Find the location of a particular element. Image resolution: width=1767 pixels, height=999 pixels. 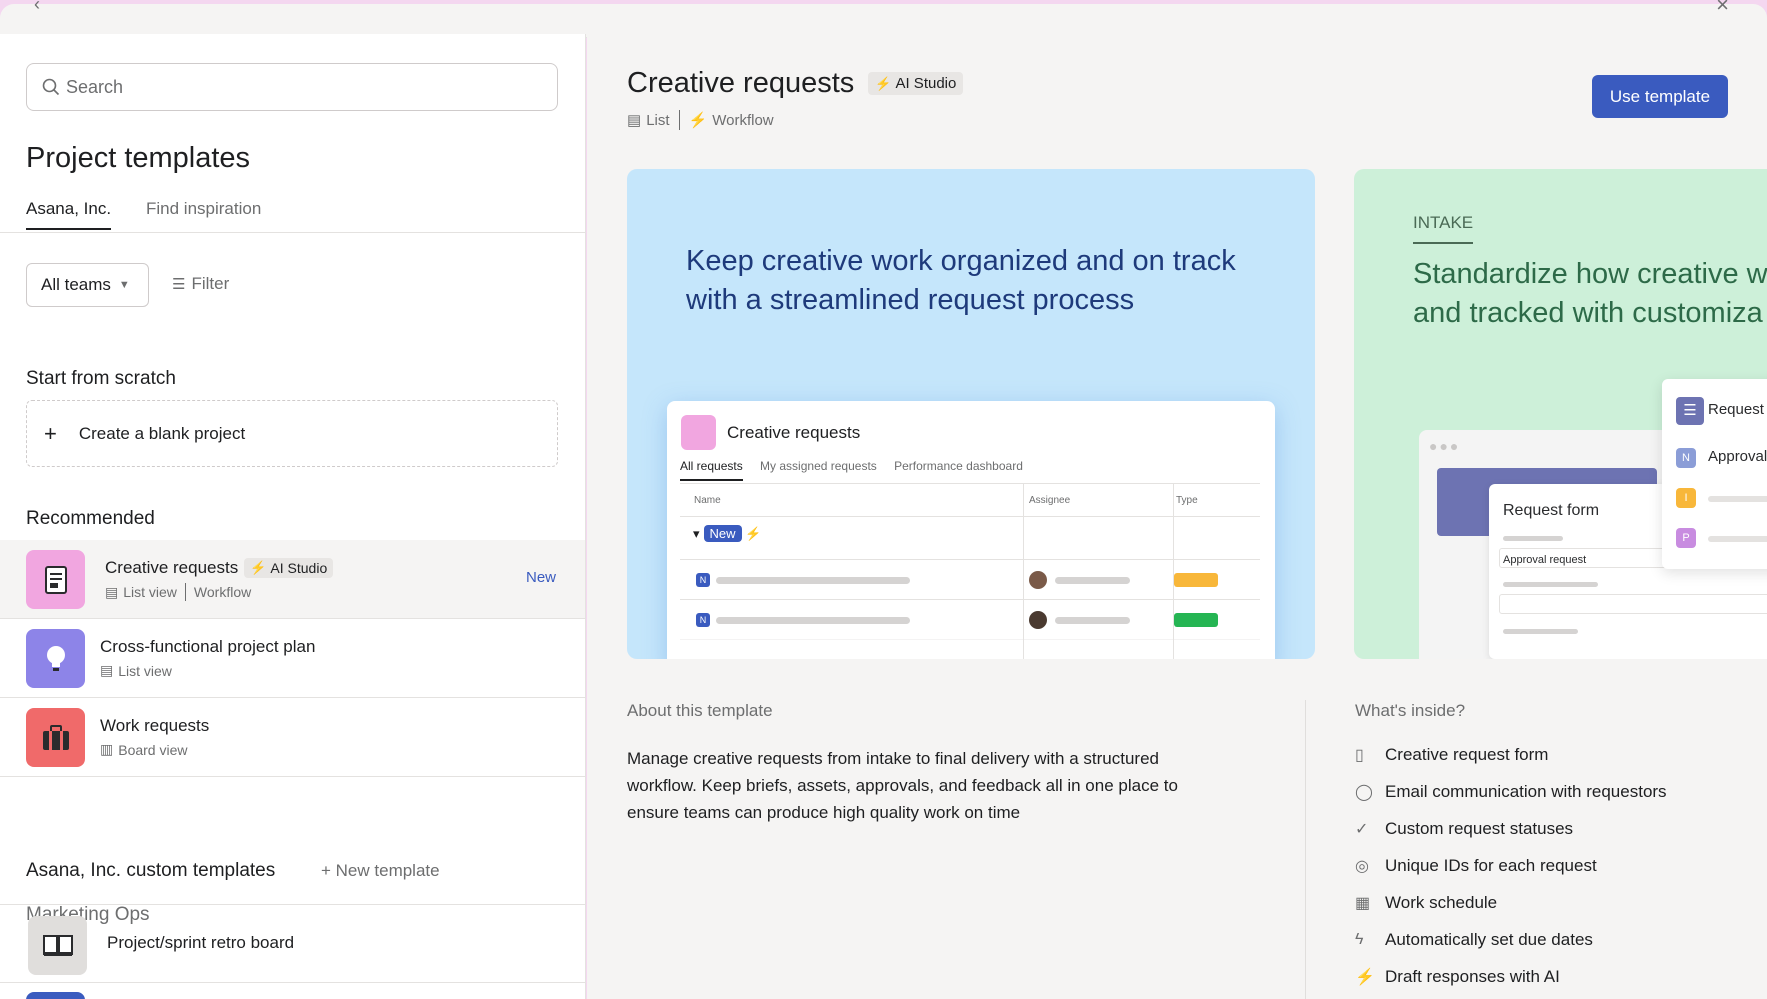

tab-find-inspiration: Find inspiration is located at coordinates (203, 213).